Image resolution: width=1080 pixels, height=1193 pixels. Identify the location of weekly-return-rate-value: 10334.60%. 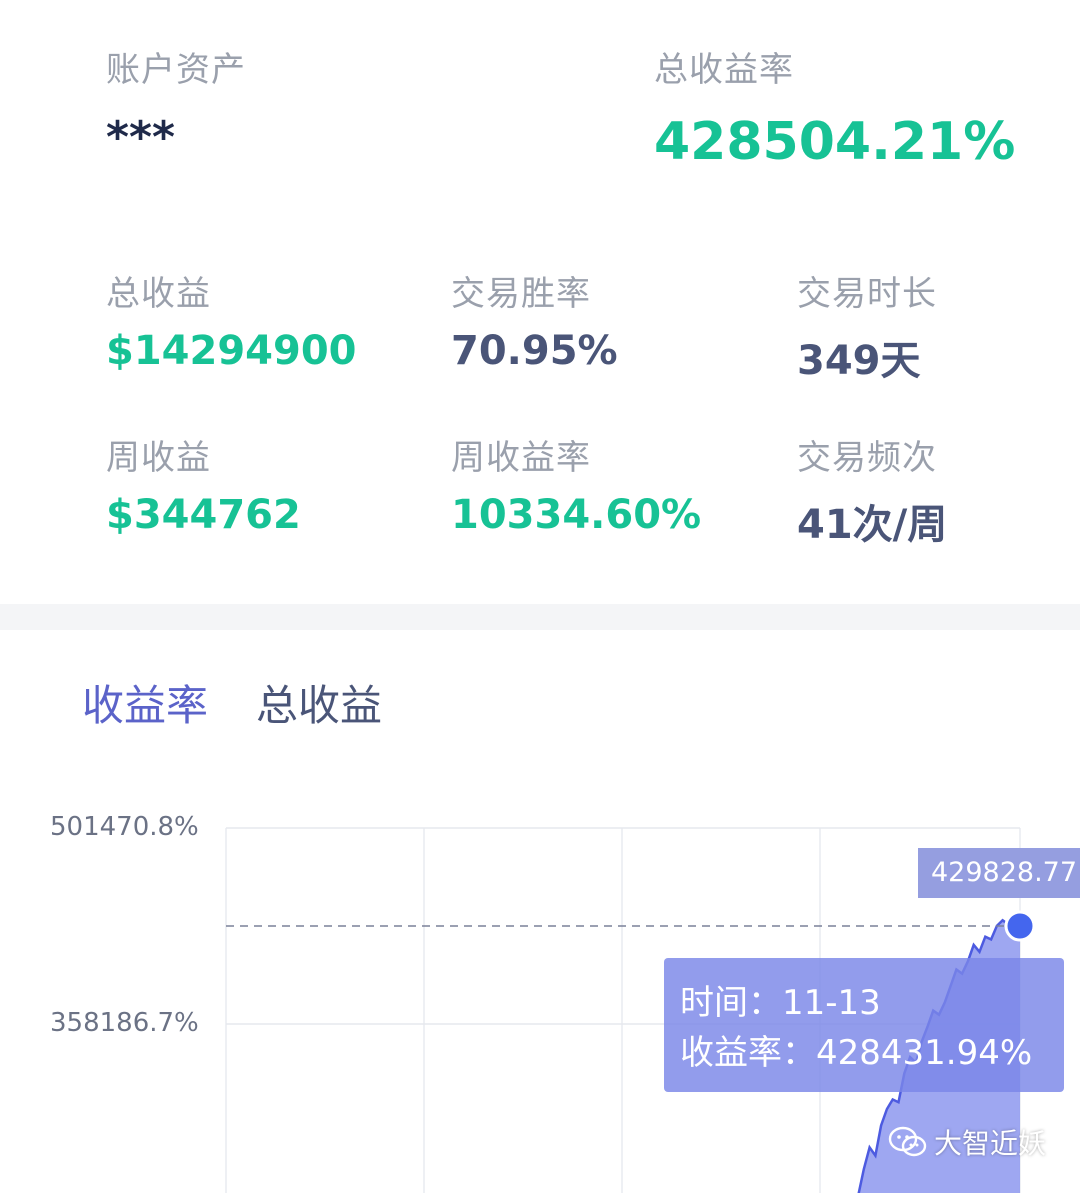
(576, 515).